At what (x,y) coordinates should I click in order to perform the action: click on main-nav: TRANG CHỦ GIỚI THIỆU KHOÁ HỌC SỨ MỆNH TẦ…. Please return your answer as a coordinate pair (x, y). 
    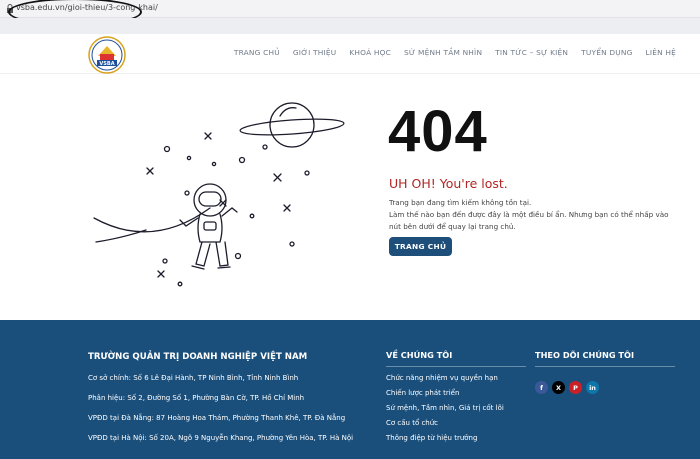
    Looking at the image, I should click on (455, 52).